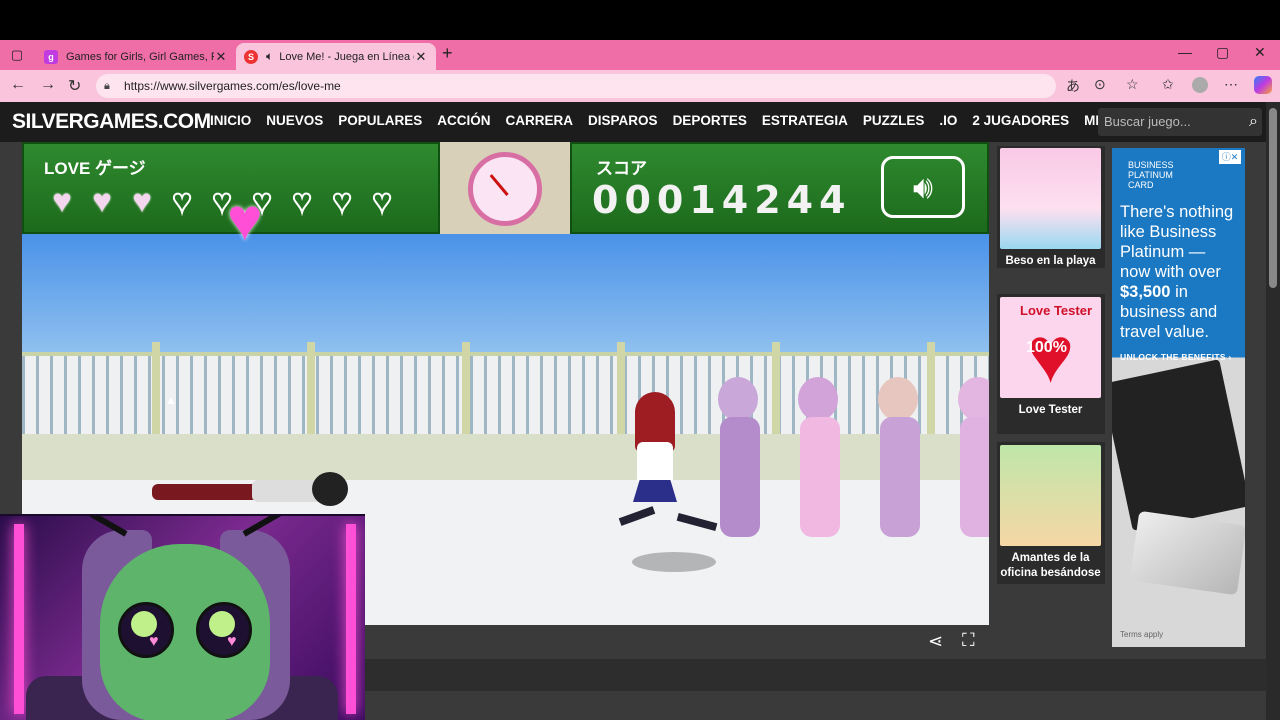 The width and height of the screenshot is (1280, 720). Describe the element at coordinates (1187, 553) in the screenshot. I see `card-image` at that location.